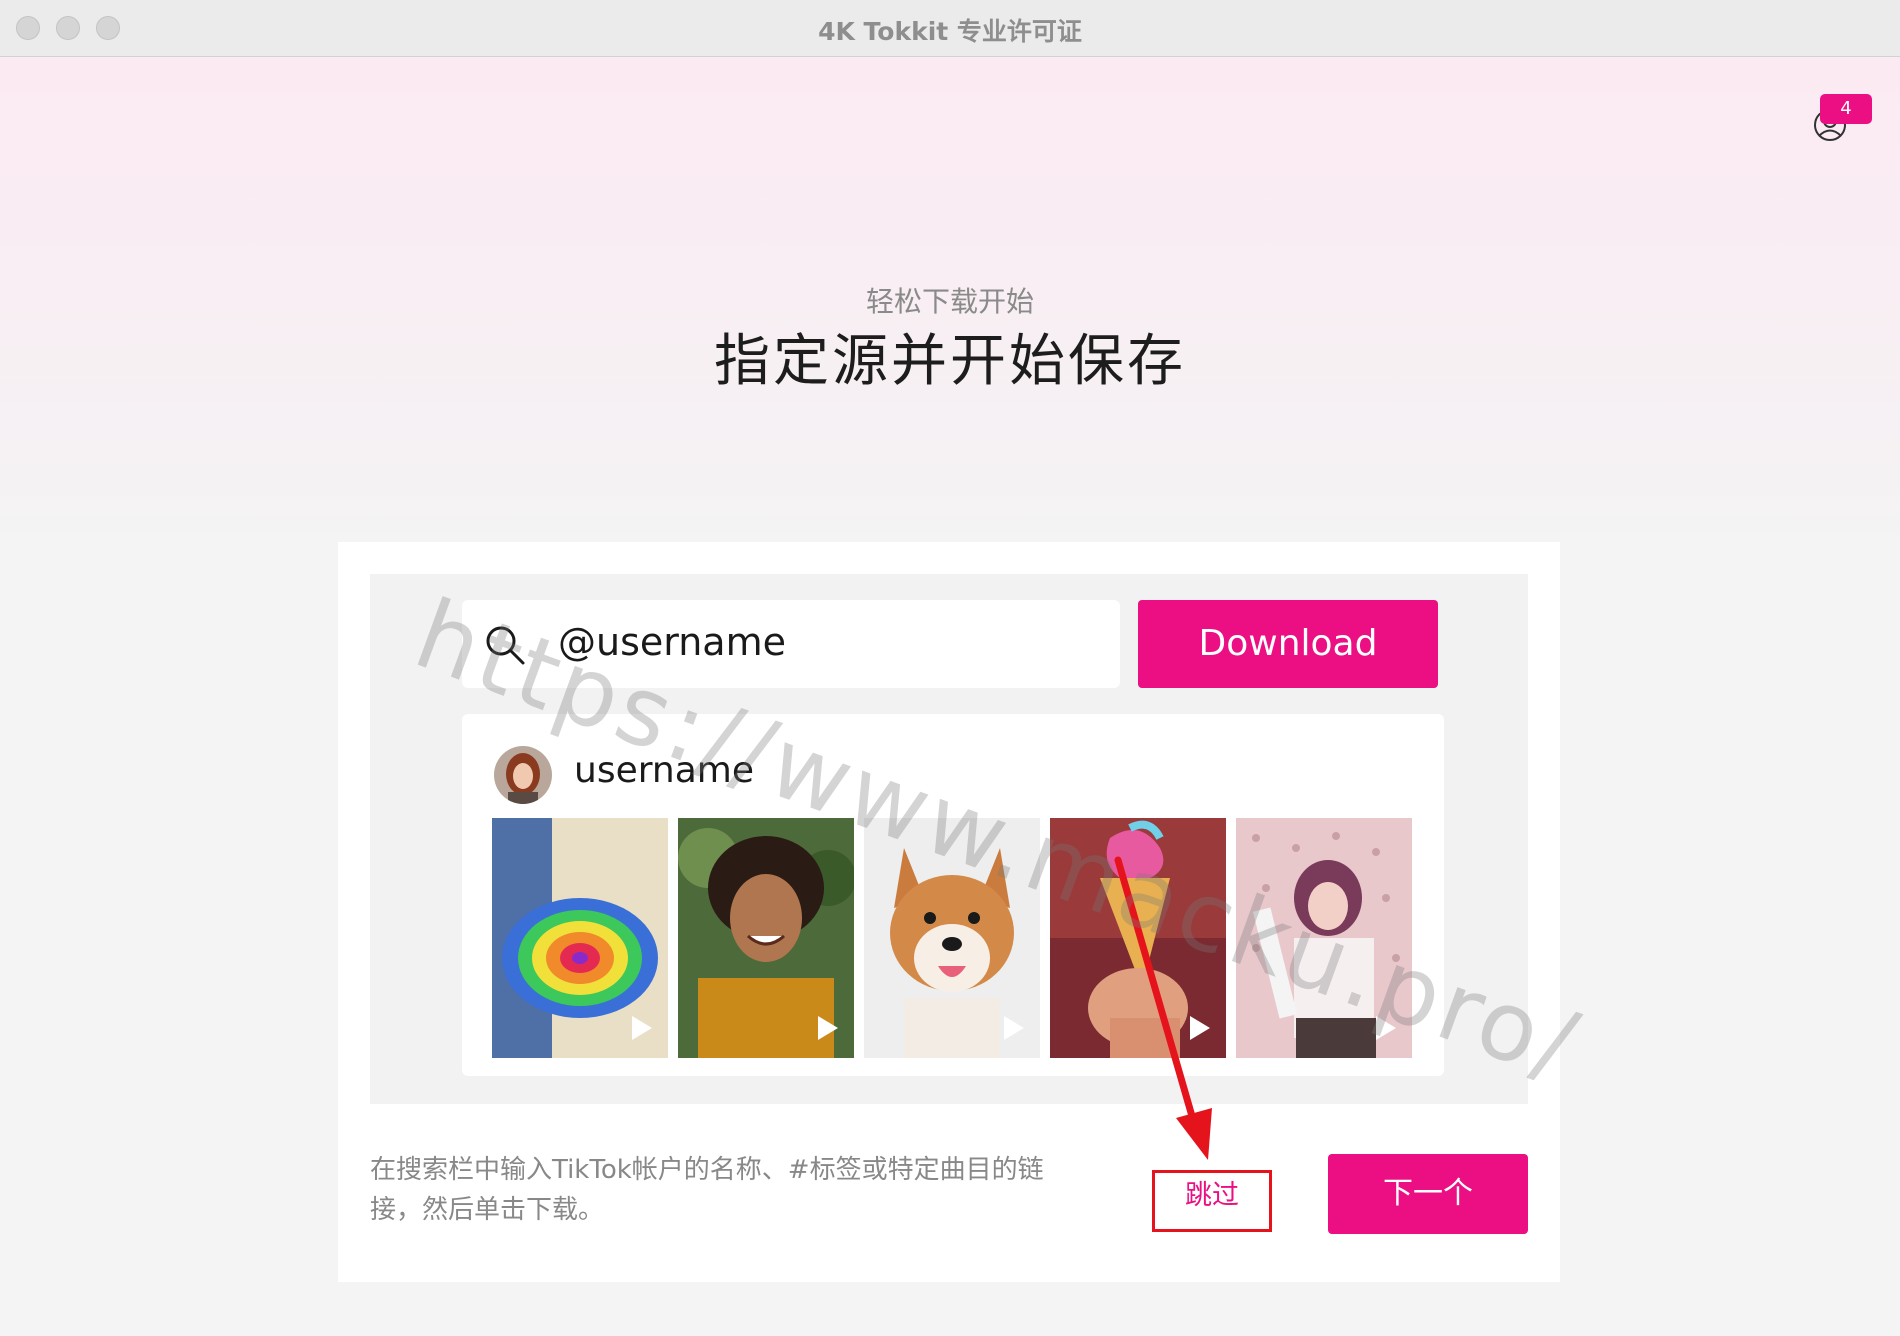 The image size is (1900, 1336). I want to click on next-button: 下一个, so click(1428, 1194).